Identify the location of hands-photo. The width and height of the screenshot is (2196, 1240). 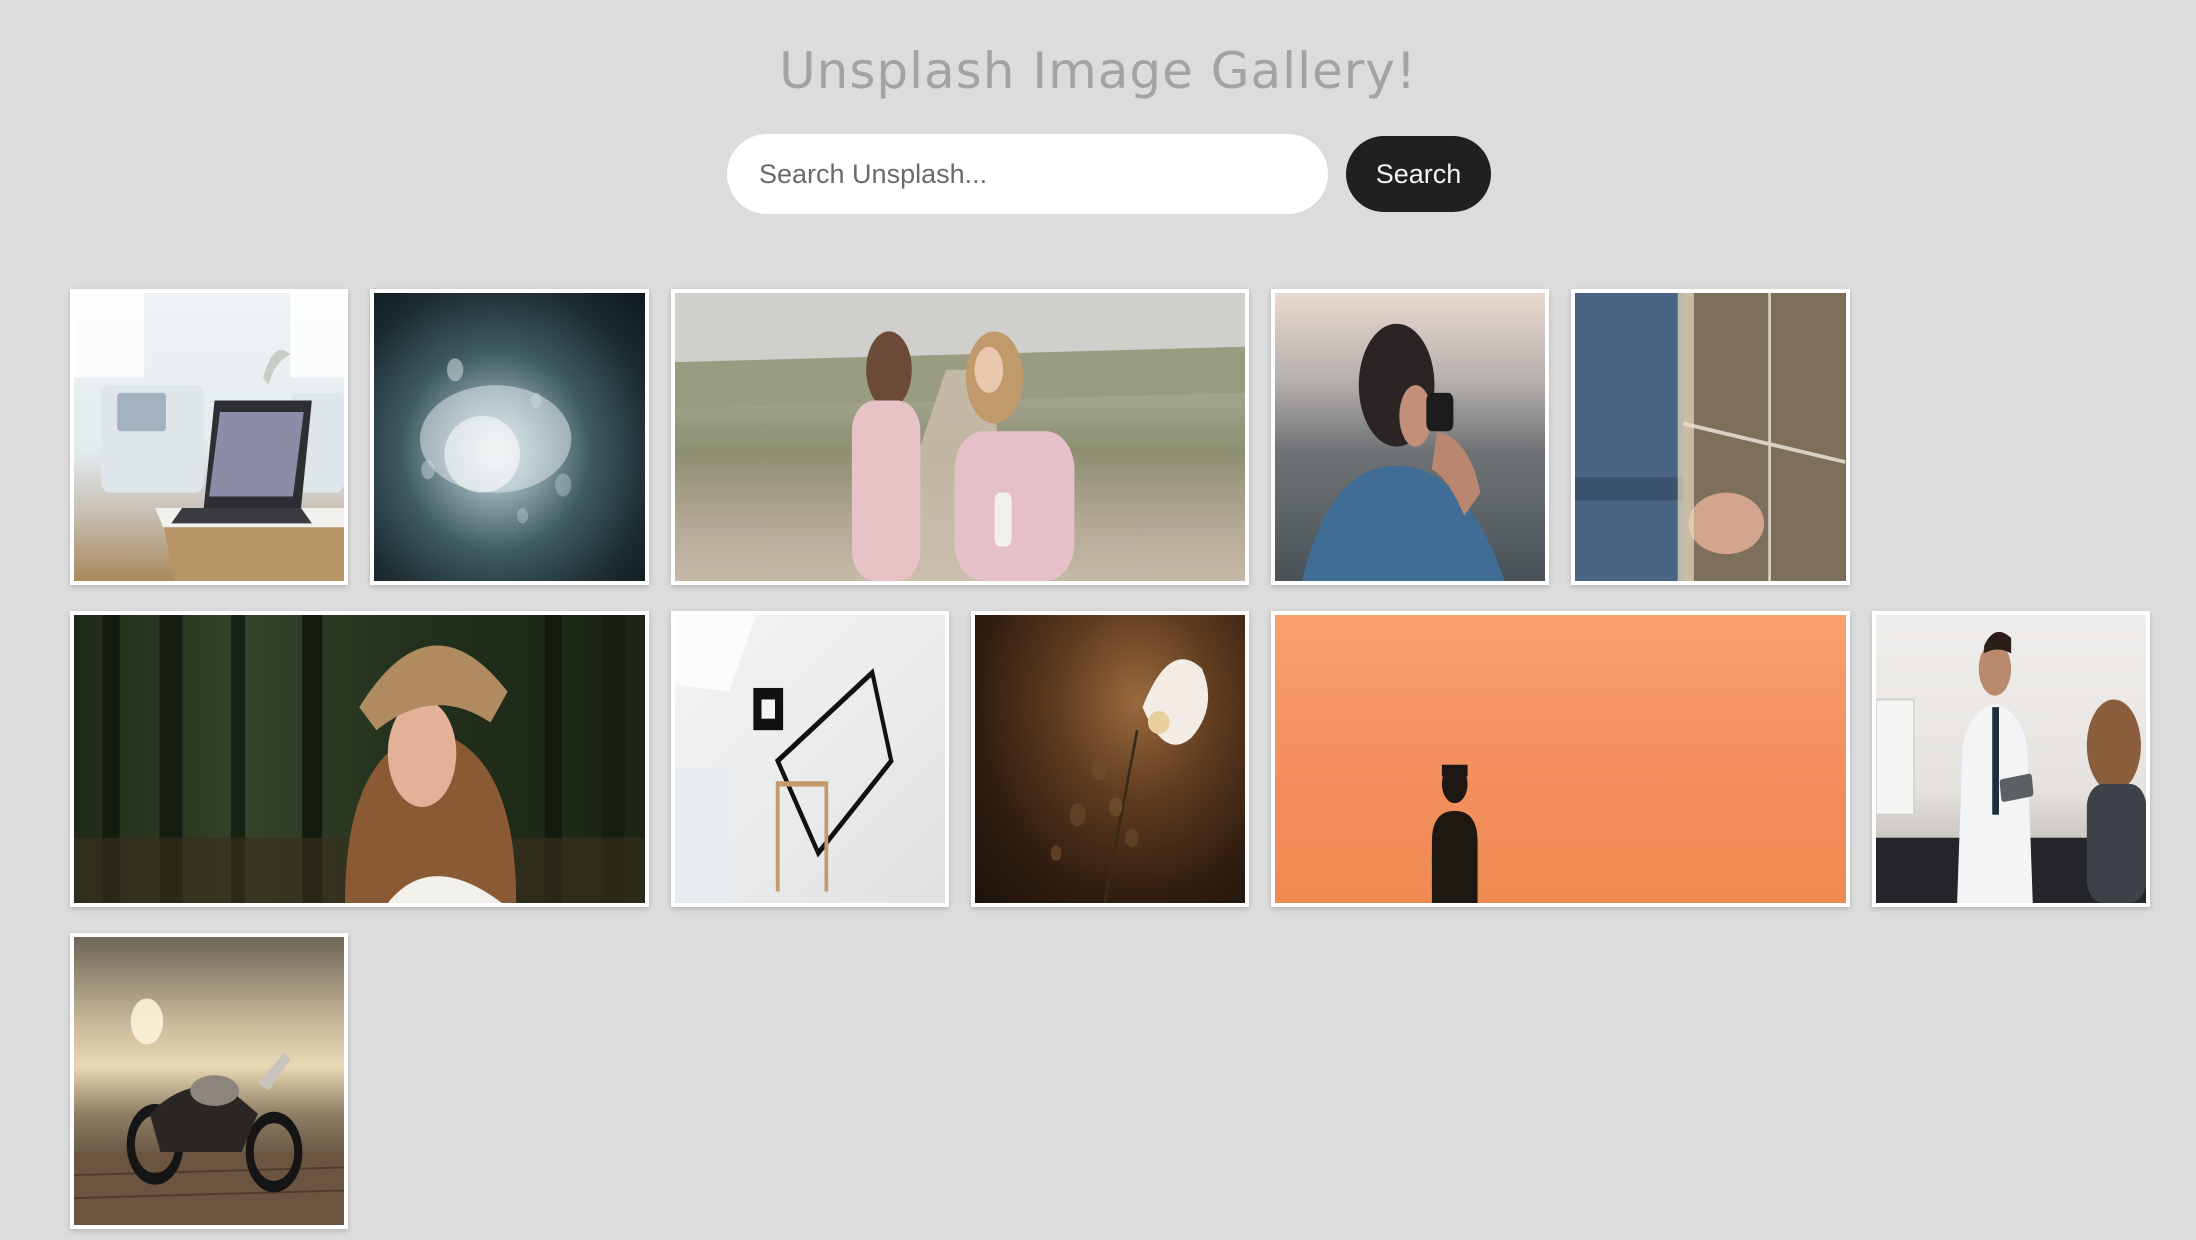
(1710, 437).